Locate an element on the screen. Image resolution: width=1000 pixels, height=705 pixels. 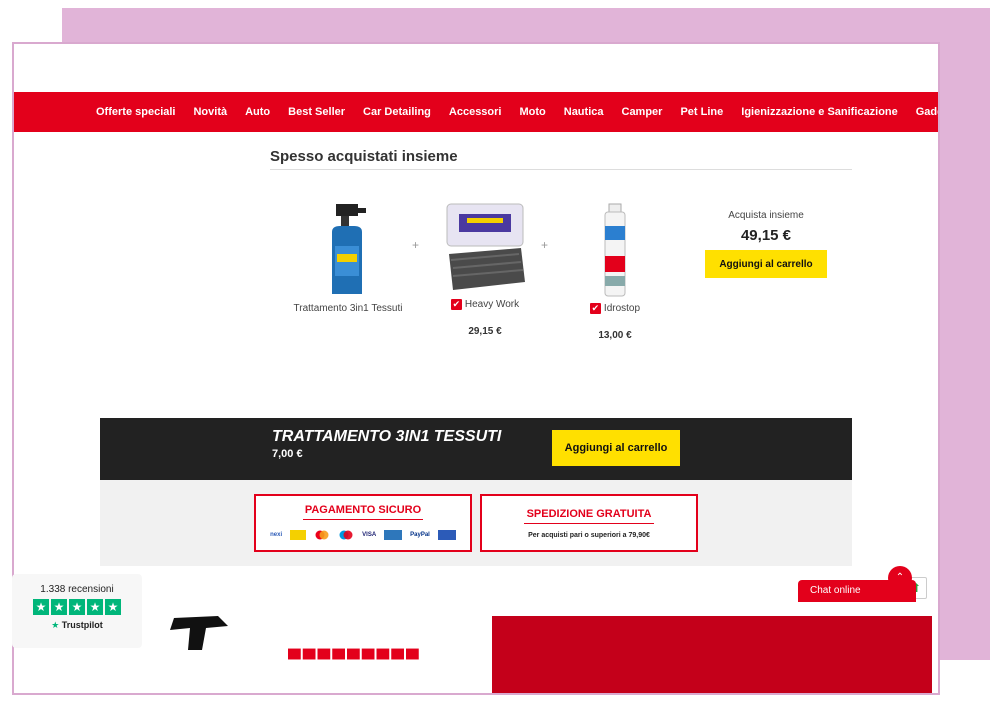
characteristics-heading: ▄▄▄▄▄▄▄▄▄ is located at coordinates (354, 648).